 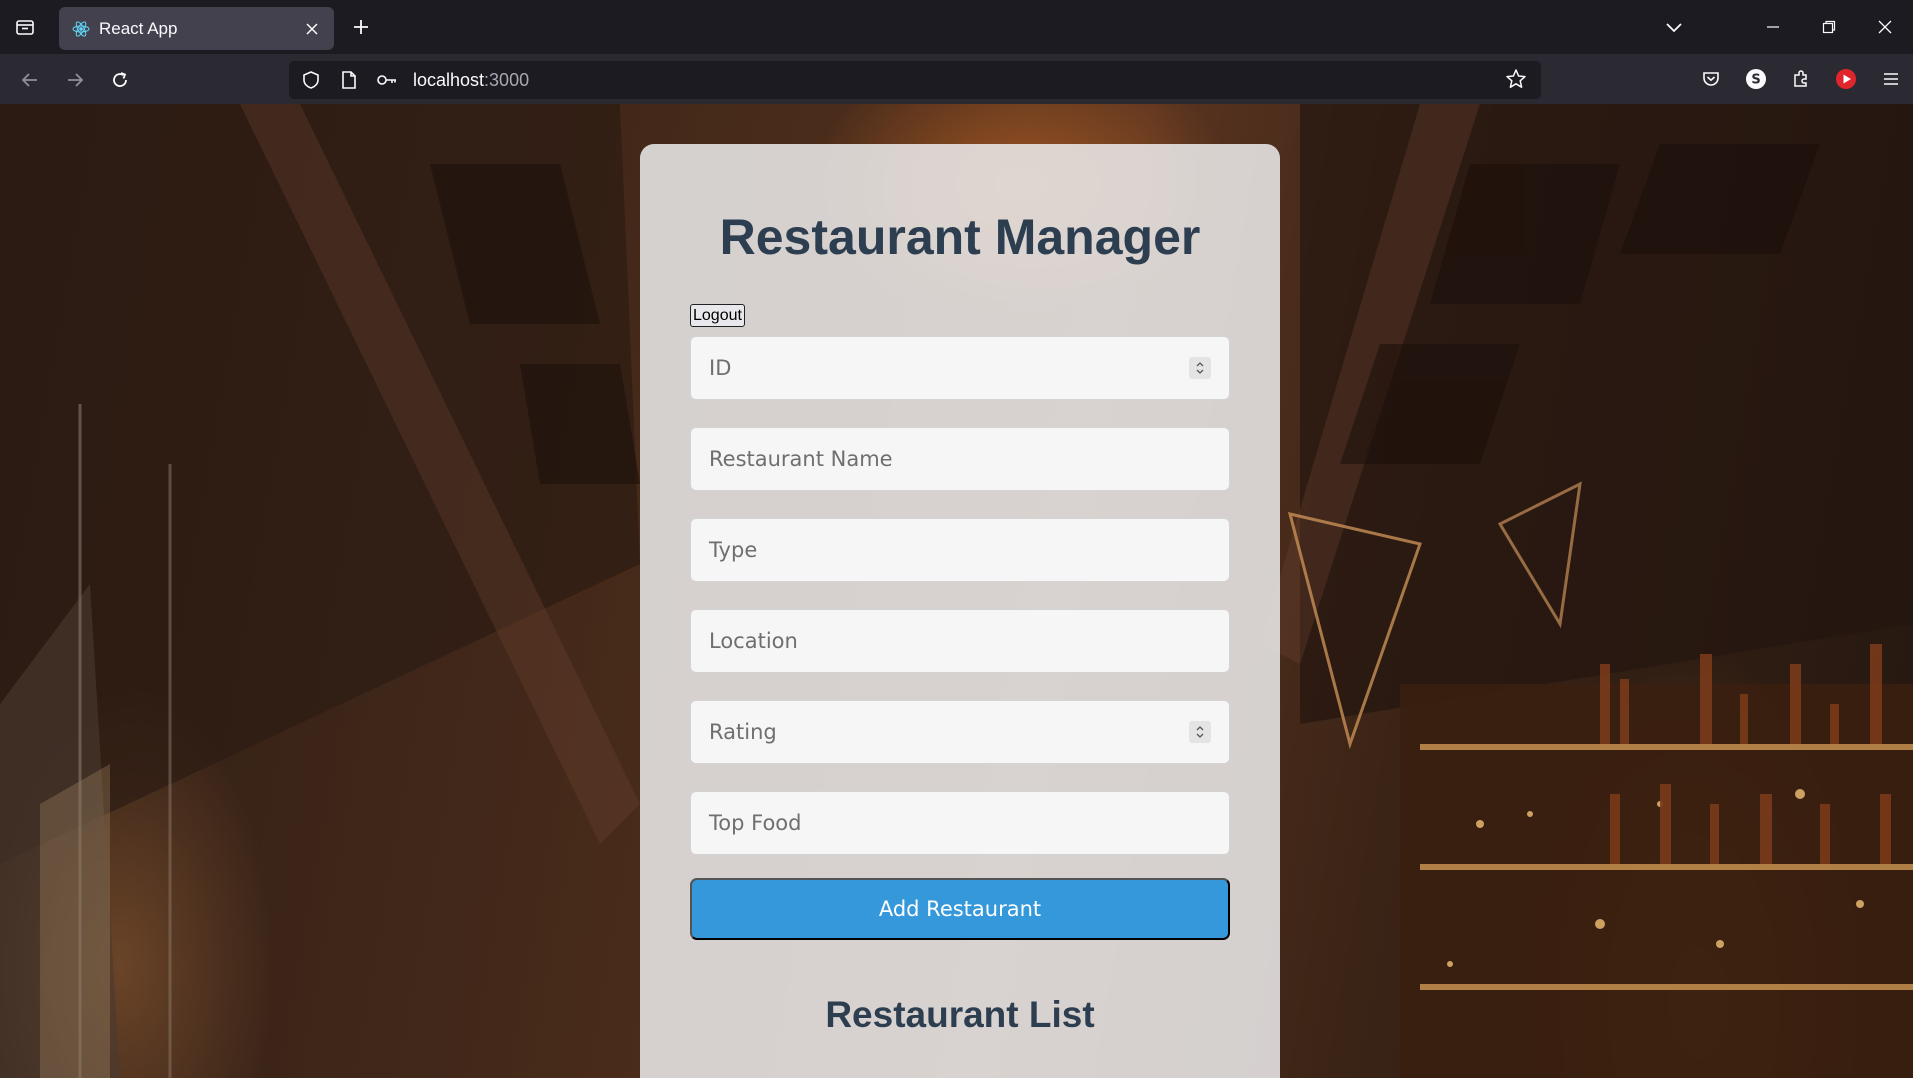 I want to click on close-window-icon, so click(x=1885, y=27).